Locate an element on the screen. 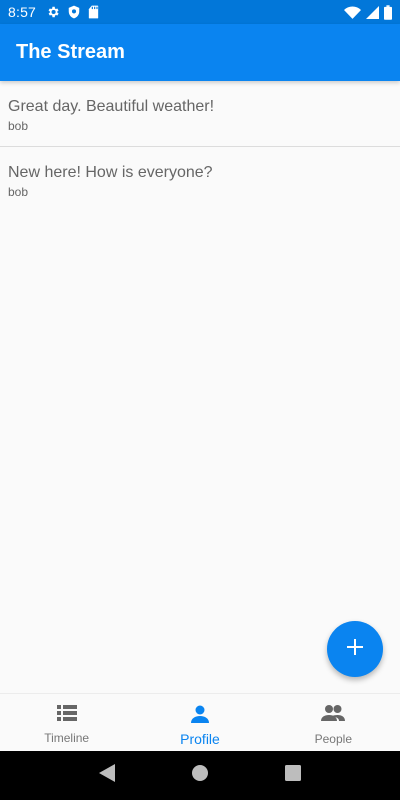 The height and width of the screenshot is (800, 400). nav-label: Profile is located at coordinates (200, 739).